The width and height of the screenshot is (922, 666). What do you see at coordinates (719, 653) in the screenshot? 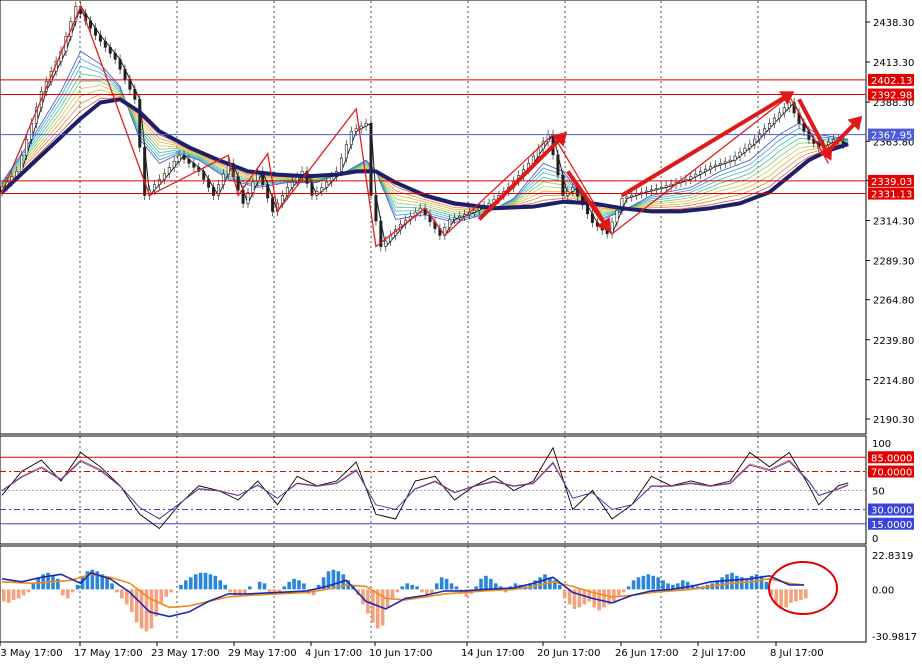
I see `x-tick-label: 2 Jul 17:00` at bounding box center [719, 653].